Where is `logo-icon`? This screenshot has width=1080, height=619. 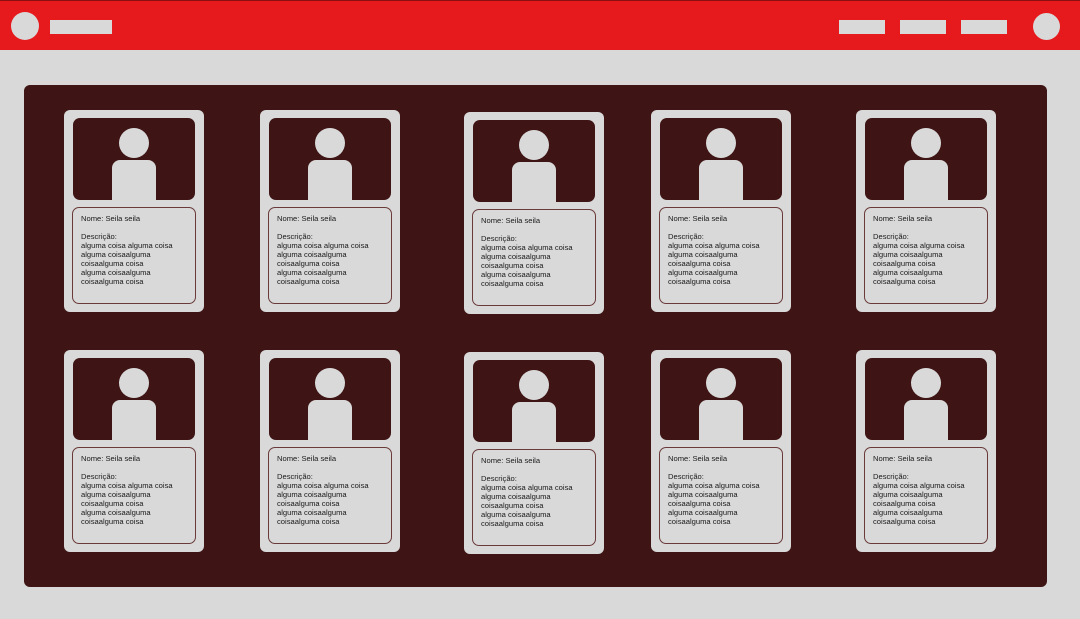
logo-icon is located at coordinates (25, 26).